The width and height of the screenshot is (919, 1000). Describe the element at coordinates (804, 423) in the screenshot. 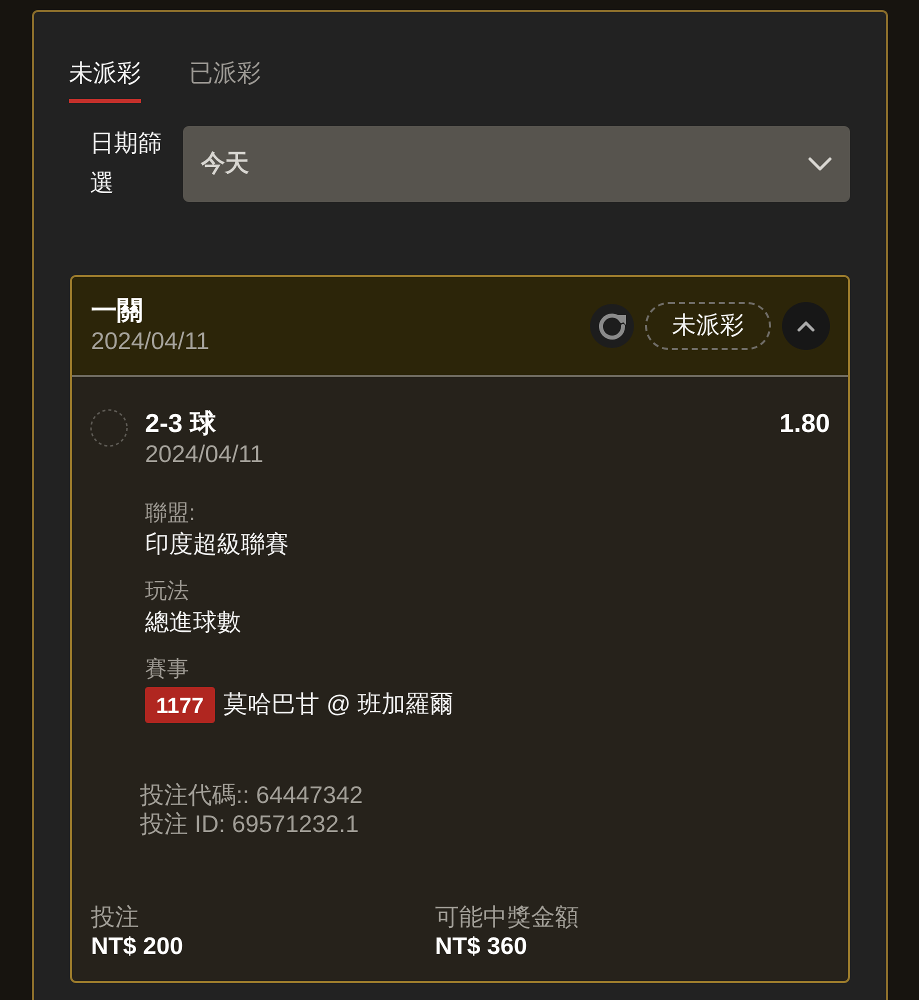

I see `odds-value: 1.80` at that location.